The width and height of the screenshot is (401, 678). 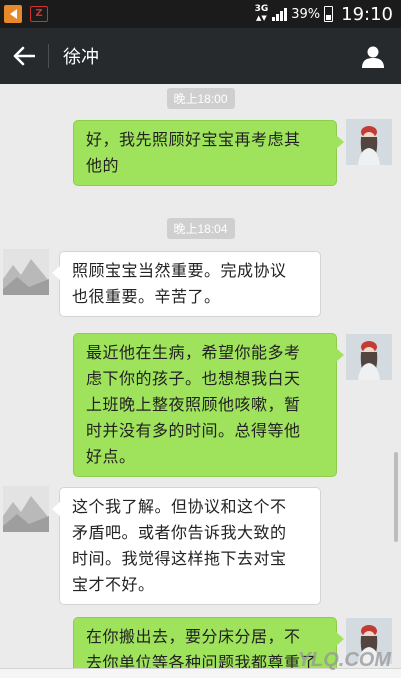 I want to click on back-arrow-icon, so click(x=24, y=56).